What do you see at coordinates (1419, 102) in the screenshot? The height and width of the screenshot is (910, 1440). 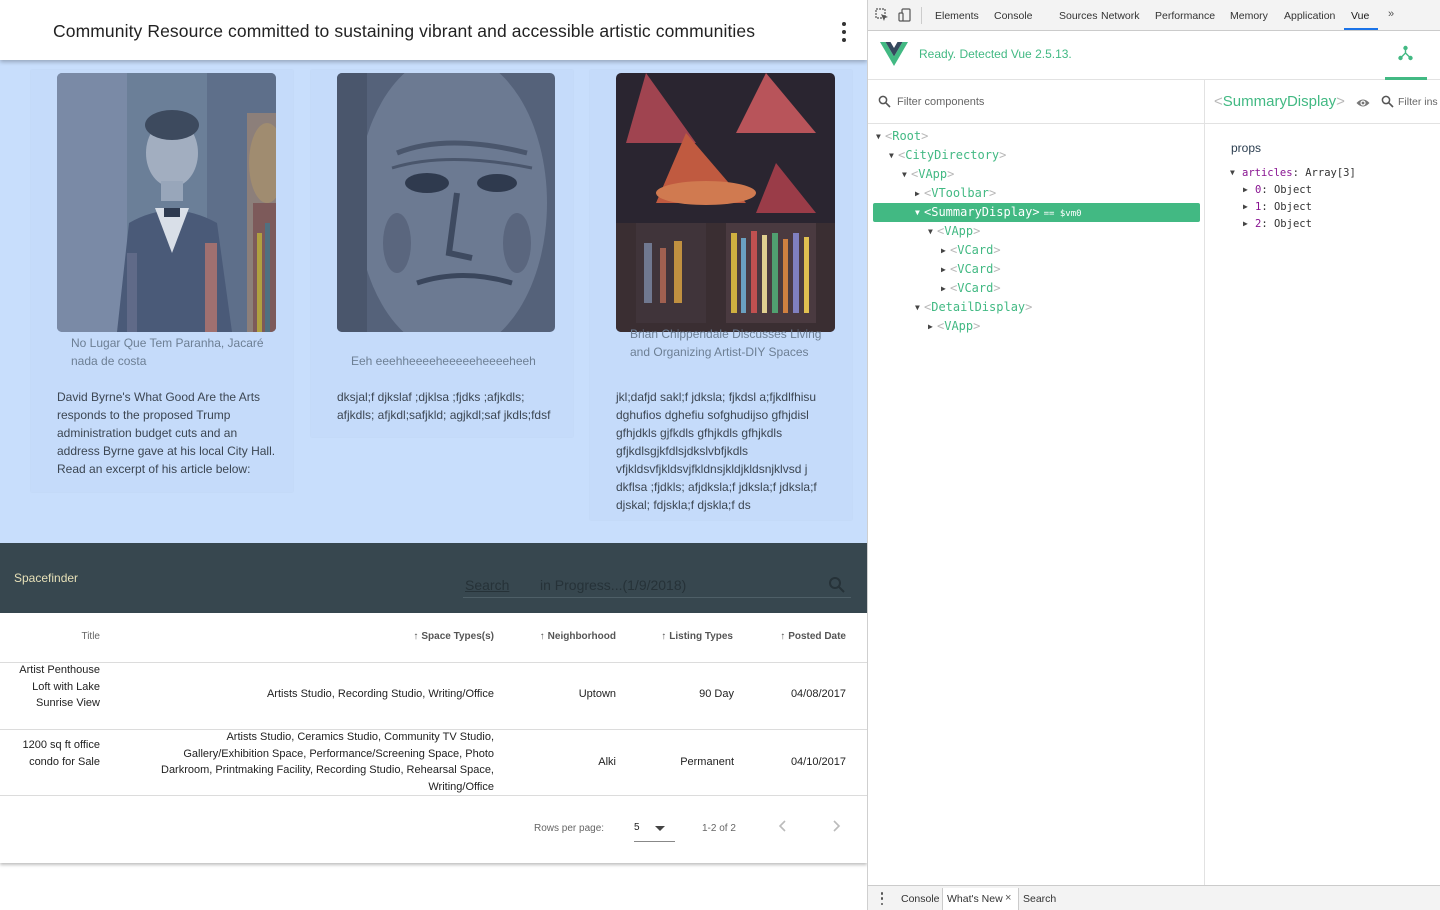 I see `filter-inspector-input` at bounding box center [1419, 102].